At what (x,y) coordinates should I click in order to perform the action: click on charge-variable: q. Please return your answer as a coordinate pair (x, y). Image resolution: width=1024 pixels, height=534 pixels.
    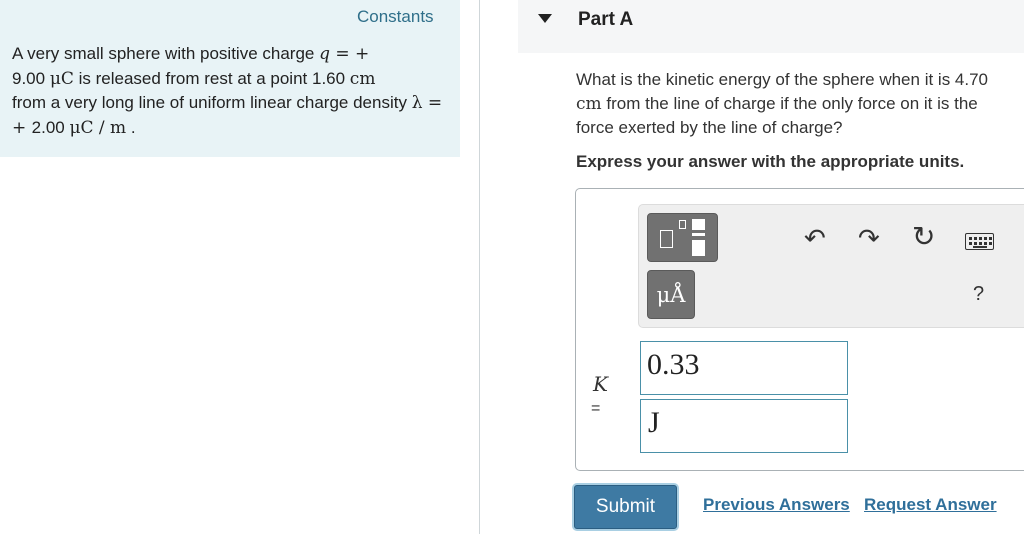
    Looking at the image, I should click on (324, 54).